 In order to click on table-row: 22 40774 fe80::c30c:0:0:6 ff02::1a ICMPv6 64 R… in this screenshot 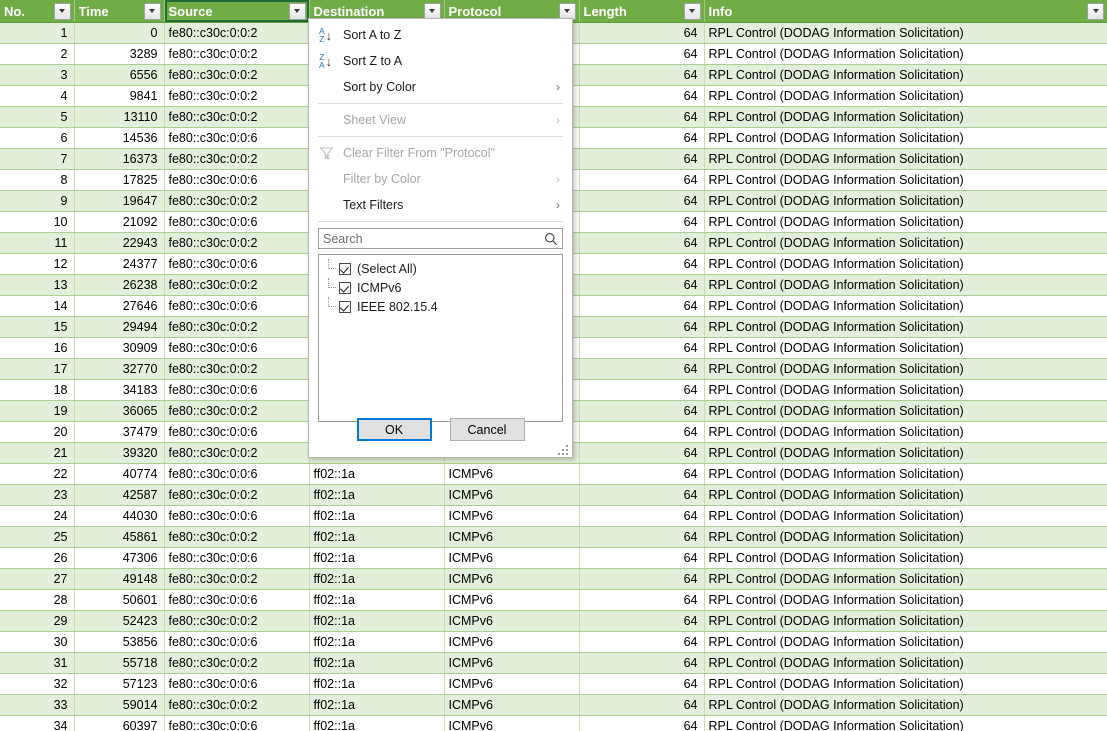, I will do `click(553, 474)`.